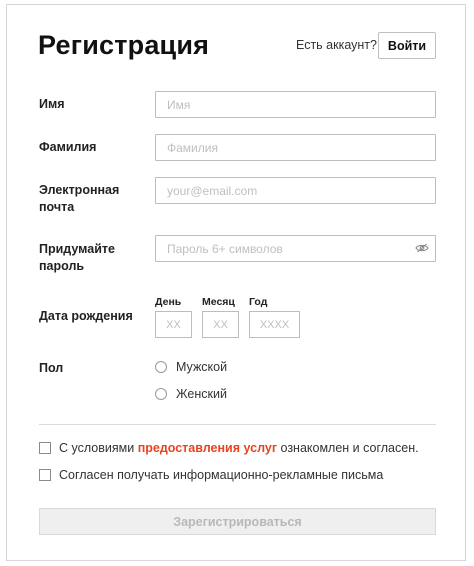  Describe the element at coordinates (201, 367) in the screenshot. I see `gender-male-label: Мужской` at that location.